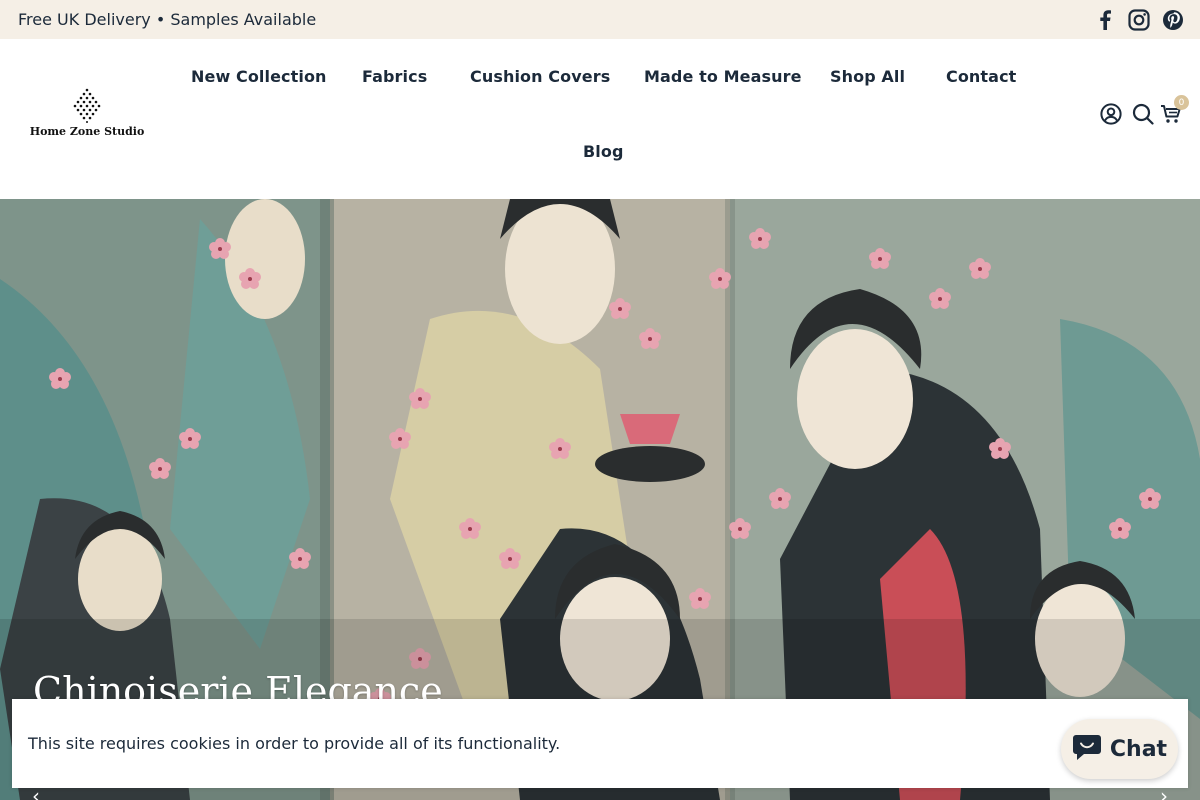 The width and height of the screenshot is (1200, 800). I want to click on chat-label: Chat, so click(1138, 749).